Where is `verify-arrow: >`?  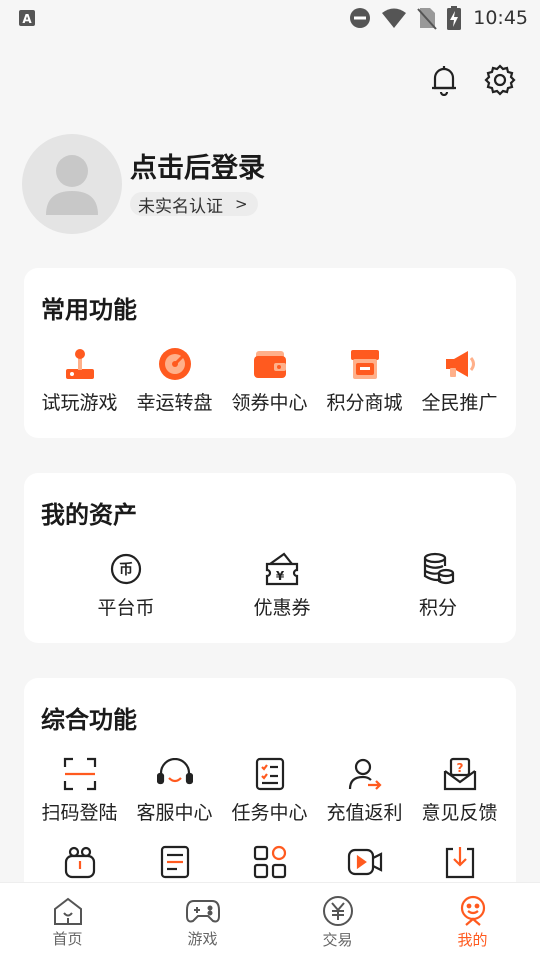
verify-arrow: > is located at coordinates (241, 204).